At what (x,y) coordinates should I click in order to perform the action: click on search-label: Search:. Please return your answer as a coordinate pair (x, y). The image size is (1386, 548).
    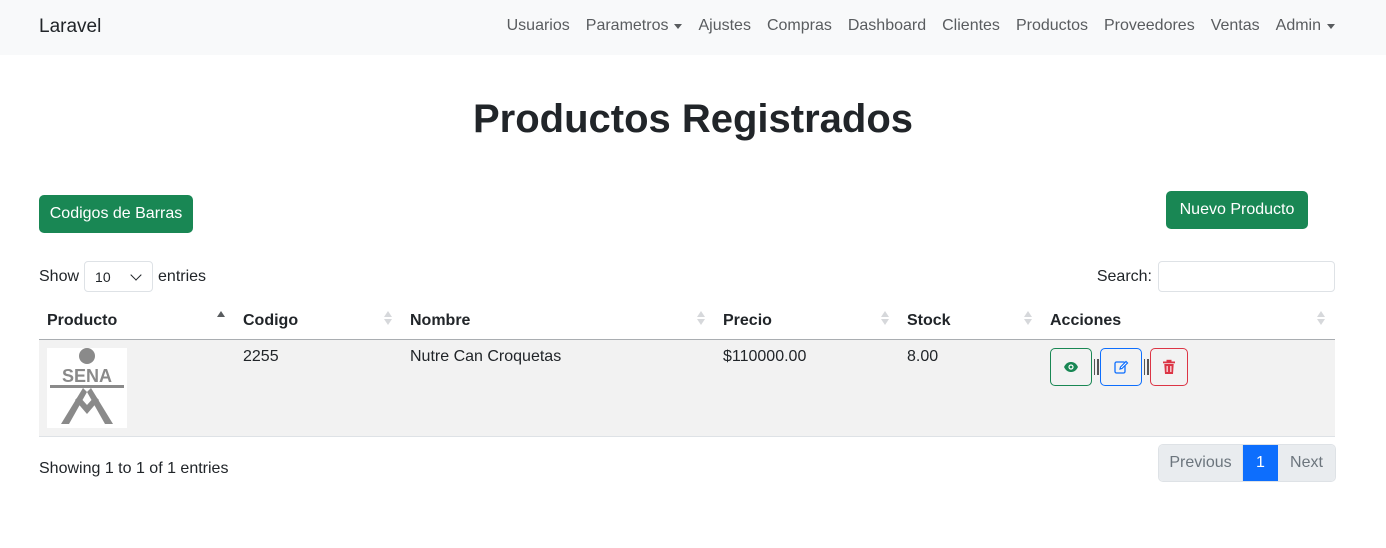
    Looking at the image, I should click on (1124, 276).